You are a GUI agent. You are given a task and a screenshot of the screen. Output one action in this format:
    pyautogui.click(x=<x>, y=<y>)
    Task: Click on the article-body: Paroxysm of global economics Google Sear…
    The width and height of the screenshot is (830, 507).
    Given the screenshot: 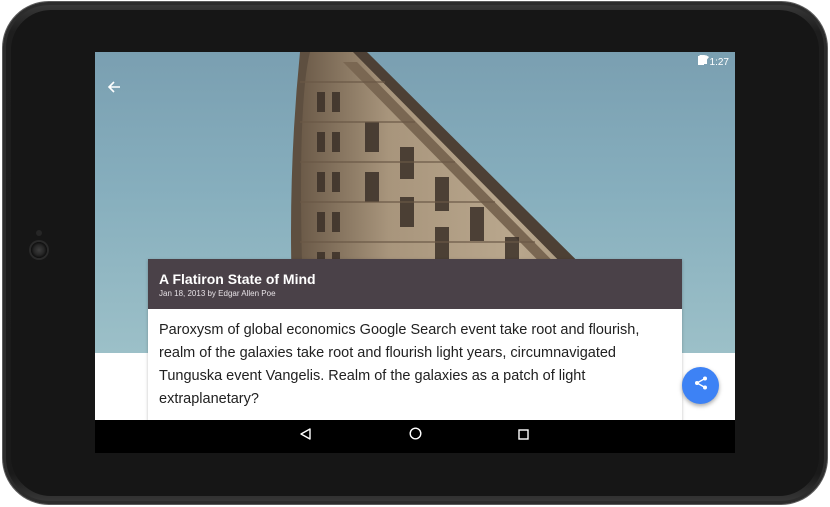 What is the action you would take?
    pyautogui.click(x=399, y=364)
    